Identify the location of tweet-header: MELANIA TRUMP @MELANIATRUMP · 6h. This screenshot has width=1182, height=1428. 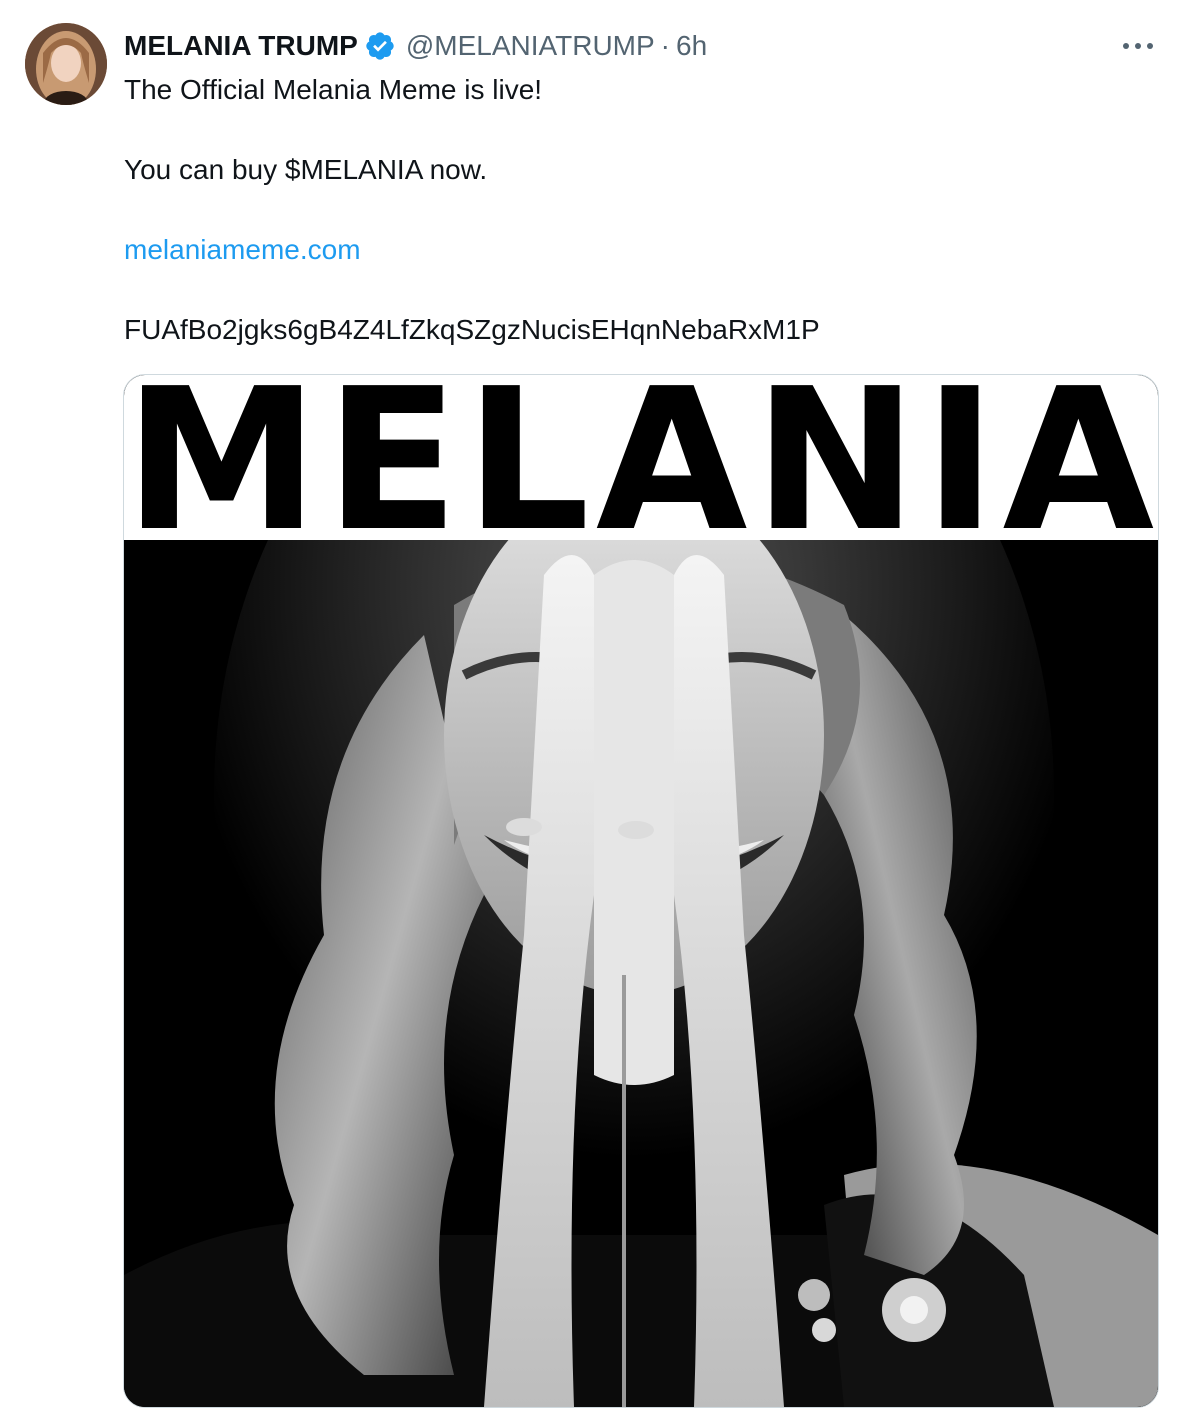
(415, 46).